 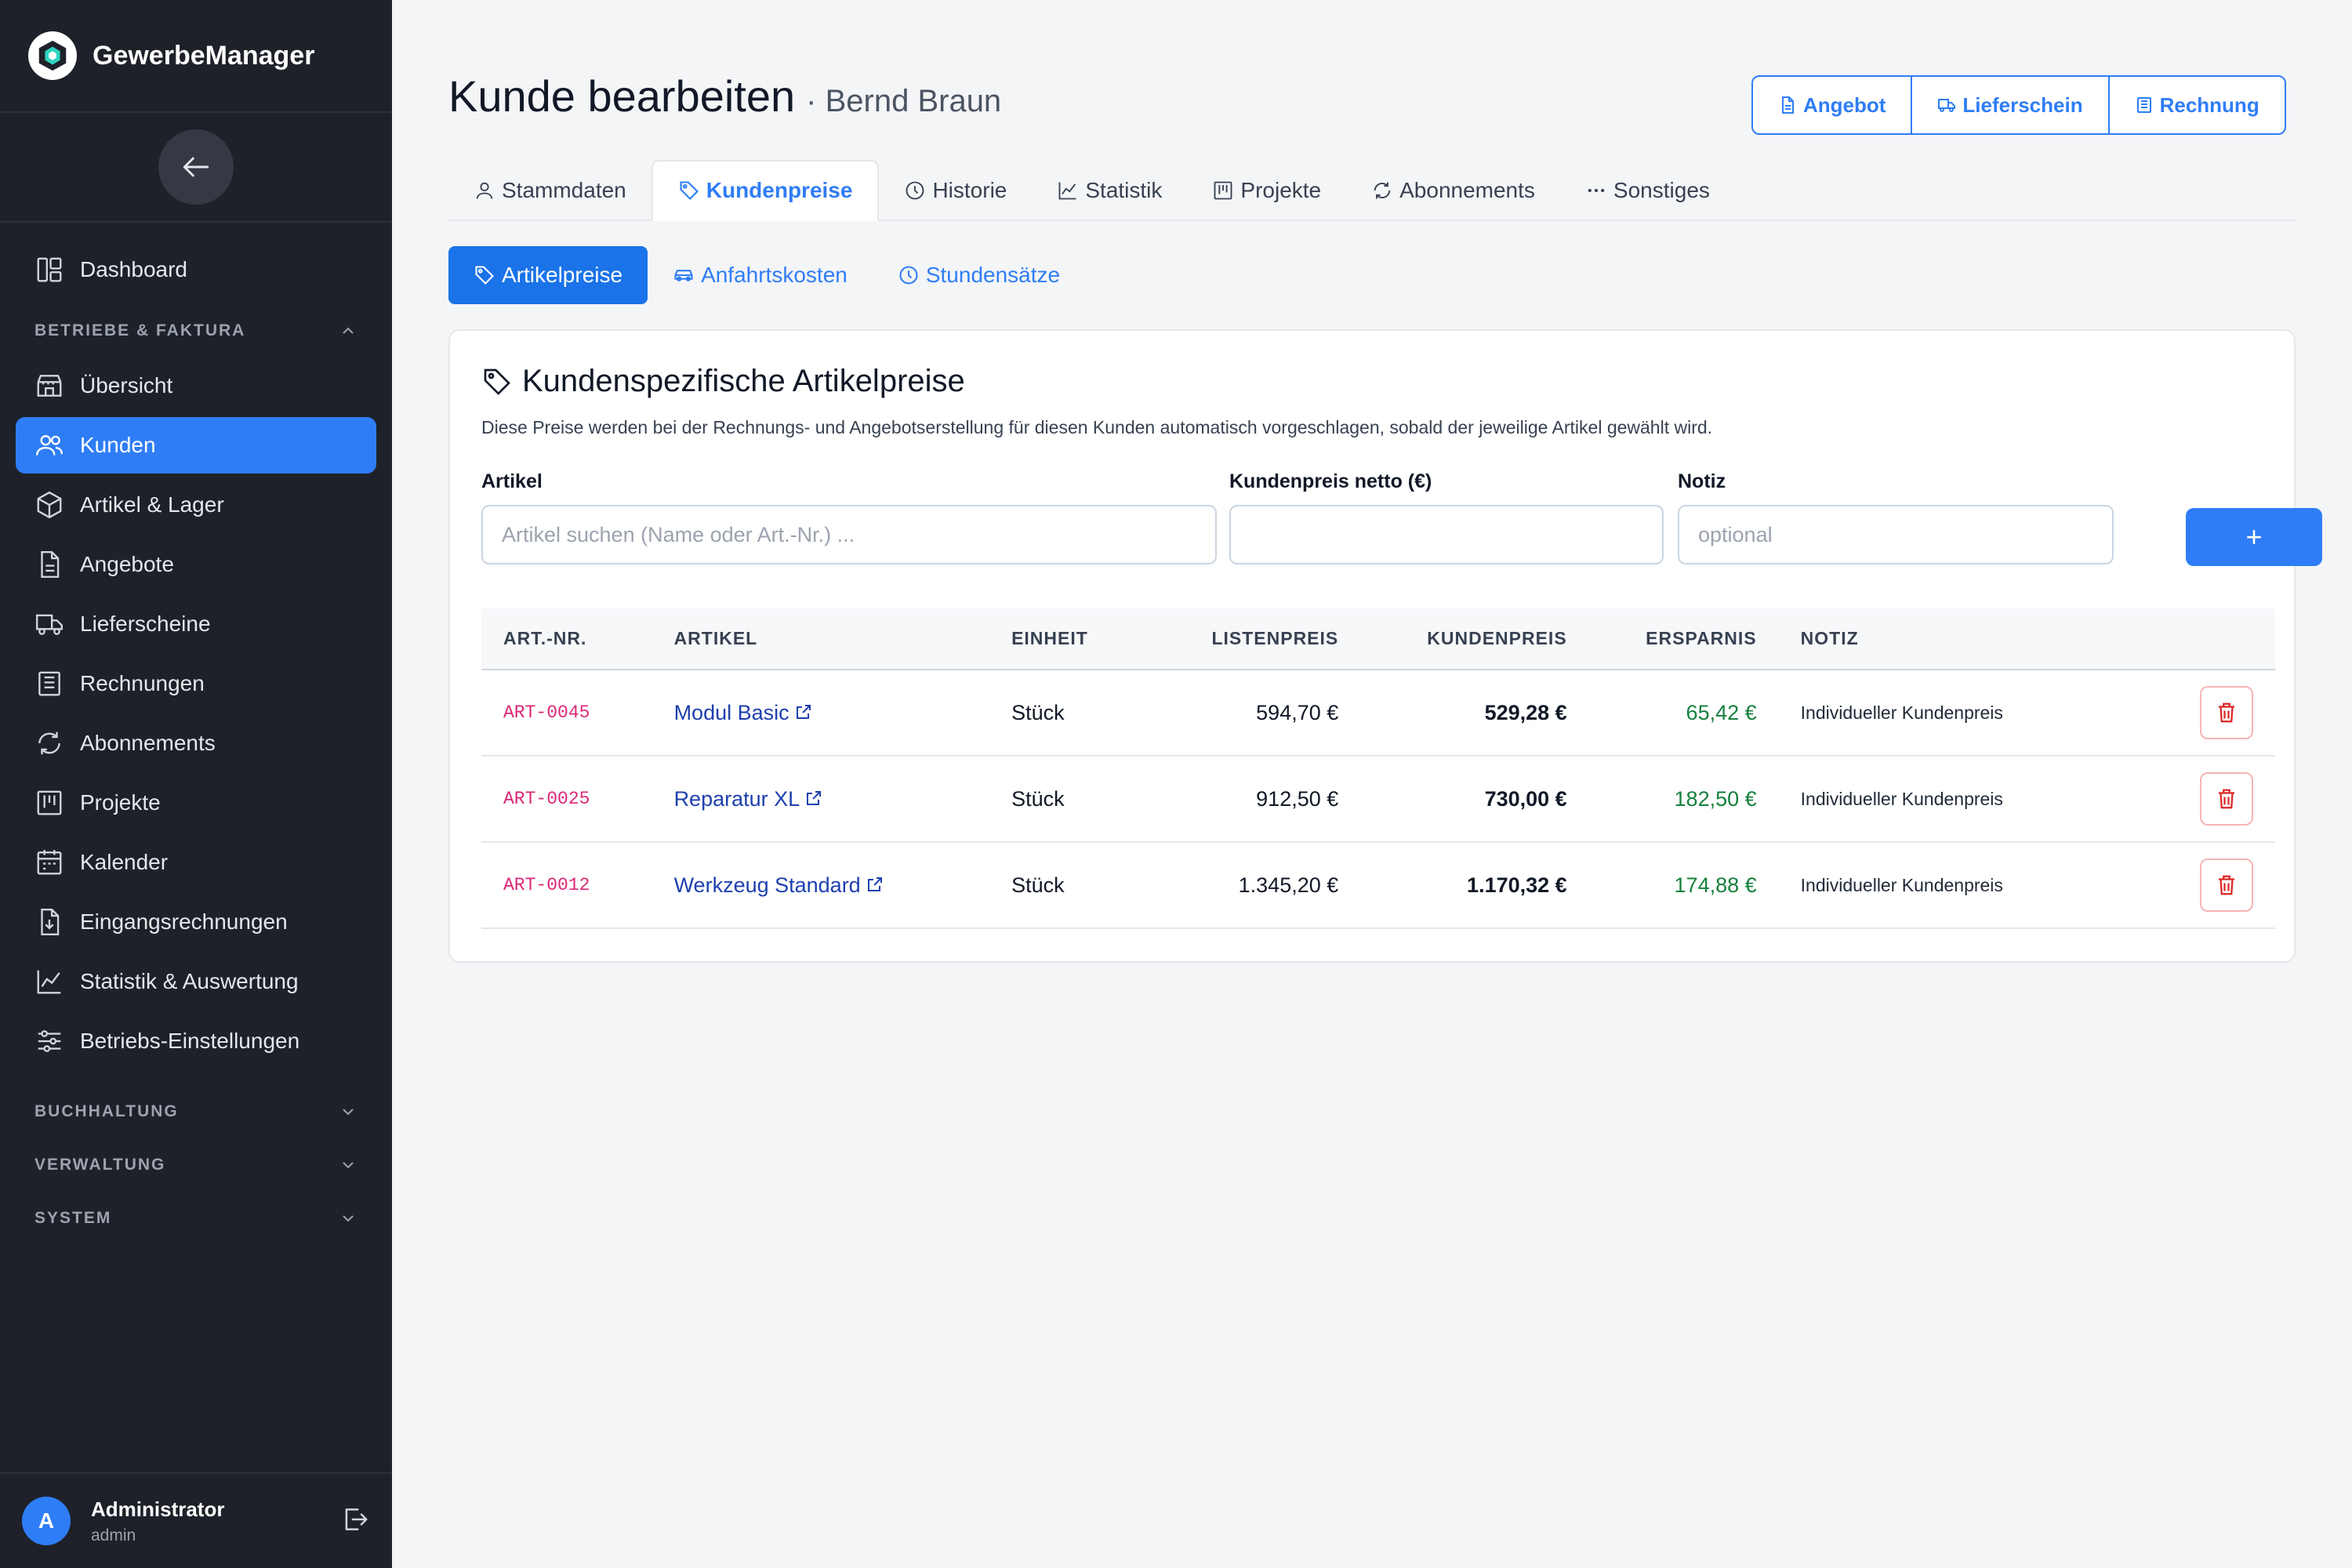 What do you see at coordinates (1067, 191) in the screenshot?
I see `chart-icon` at bounding box center [1067, 191].